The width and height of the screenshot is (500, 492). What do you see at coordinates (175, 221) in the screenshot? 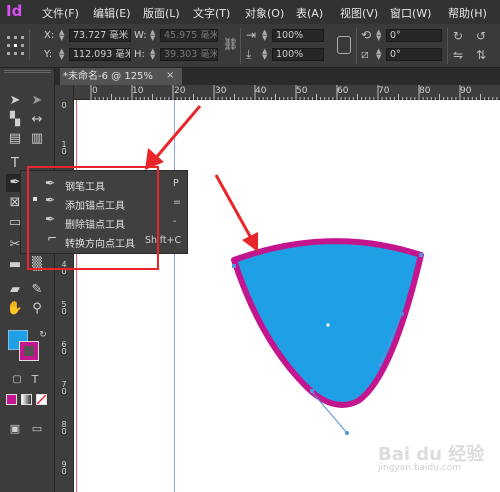
I see `flyout-shortcut: -` at bounding box center [175, 221].